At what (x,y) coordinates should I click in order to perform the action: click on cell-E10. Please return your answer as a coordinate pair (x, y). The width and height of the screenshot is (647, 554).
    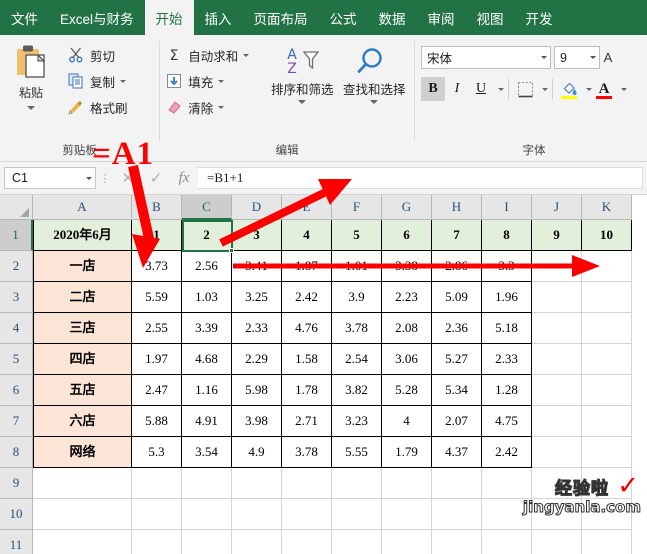
    Looking at the image, I should click on (307, 514).